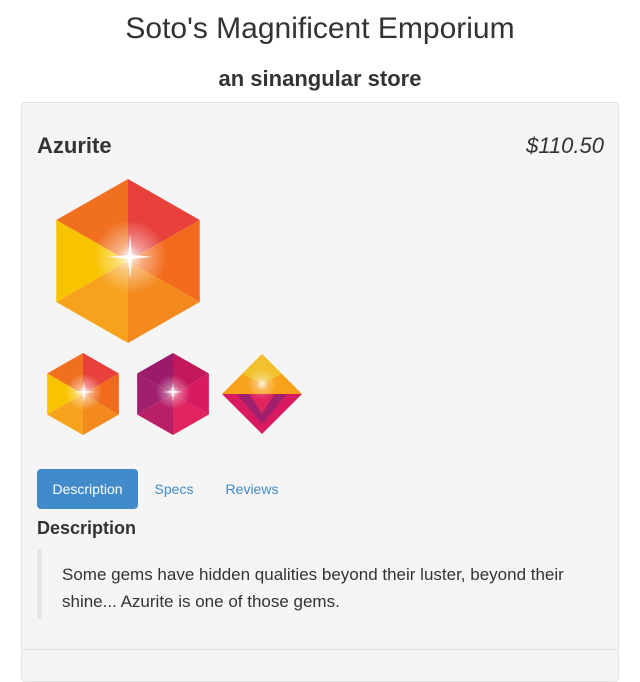 This screenshot has height=682, width=640. I want to click on orange-hexagon-gem-icon, so click(128, 261).